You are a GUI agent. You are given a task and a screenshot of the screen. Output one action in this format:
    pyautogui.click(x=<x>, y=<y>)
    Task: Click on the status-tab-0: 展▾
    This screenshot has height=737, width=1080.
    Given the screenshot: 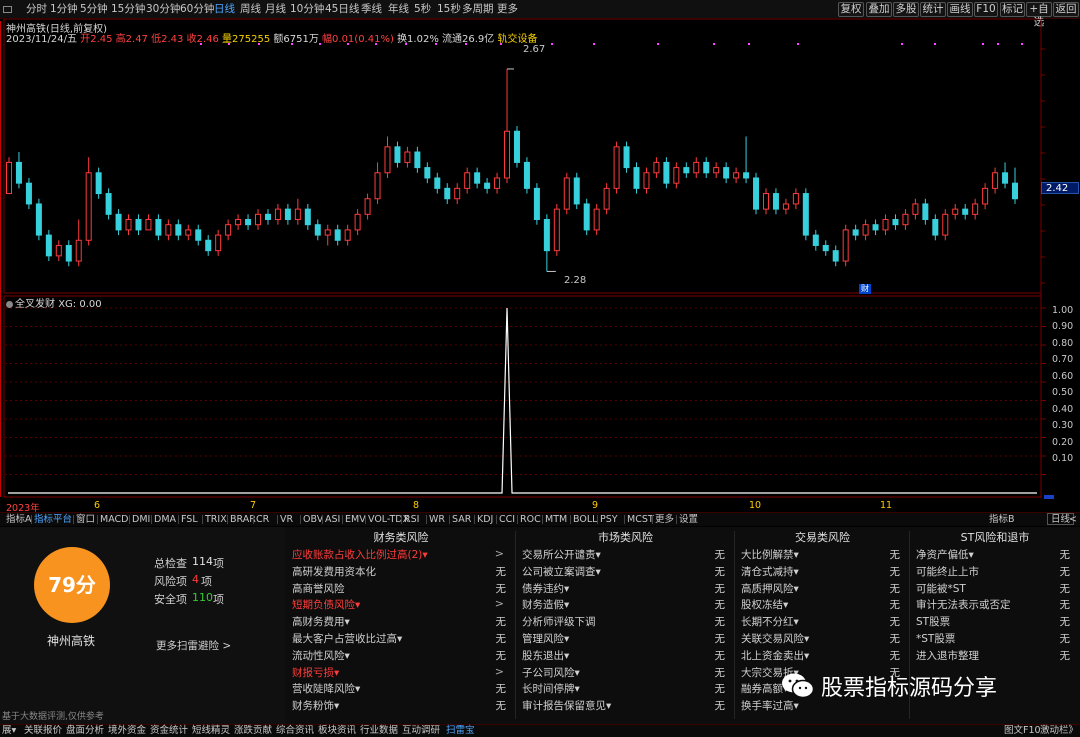 What is the action you would take?
    pyautogui.click(x=9, y=731)
    